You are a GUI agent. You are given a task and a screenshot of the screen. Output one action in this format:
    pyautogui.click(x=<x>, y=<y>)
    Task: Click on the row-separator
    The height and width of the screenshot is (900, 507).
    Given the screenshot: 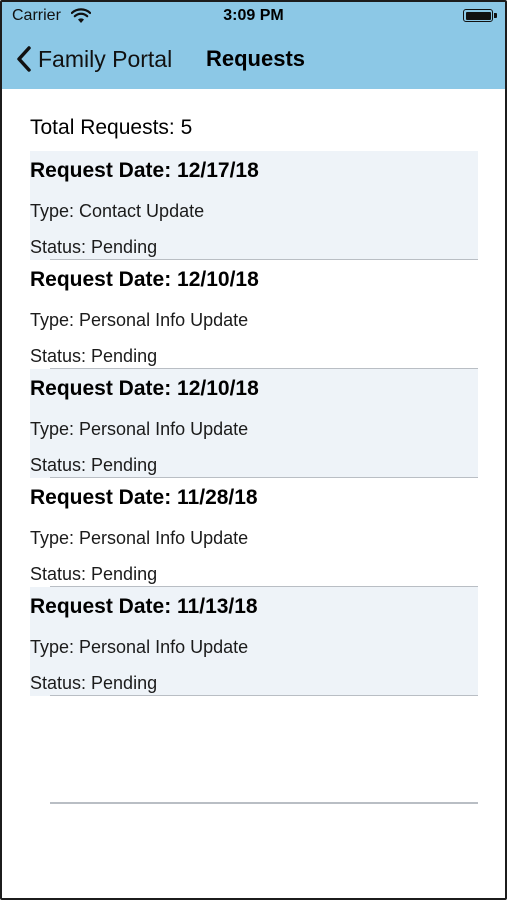 What is the action you would take?
    pyautogui.click(x=264, y=695)
    